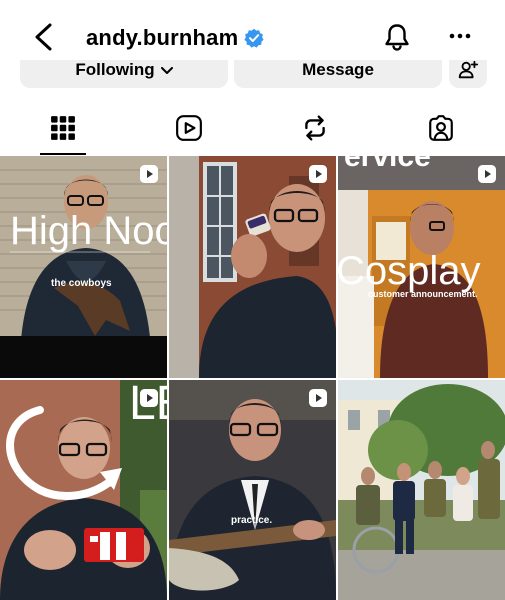 The image size is (505, 600). Describe the element at coordinates (83, 490) in the screenshot. I see `post-thumbnail-4: LEGO` at that location.